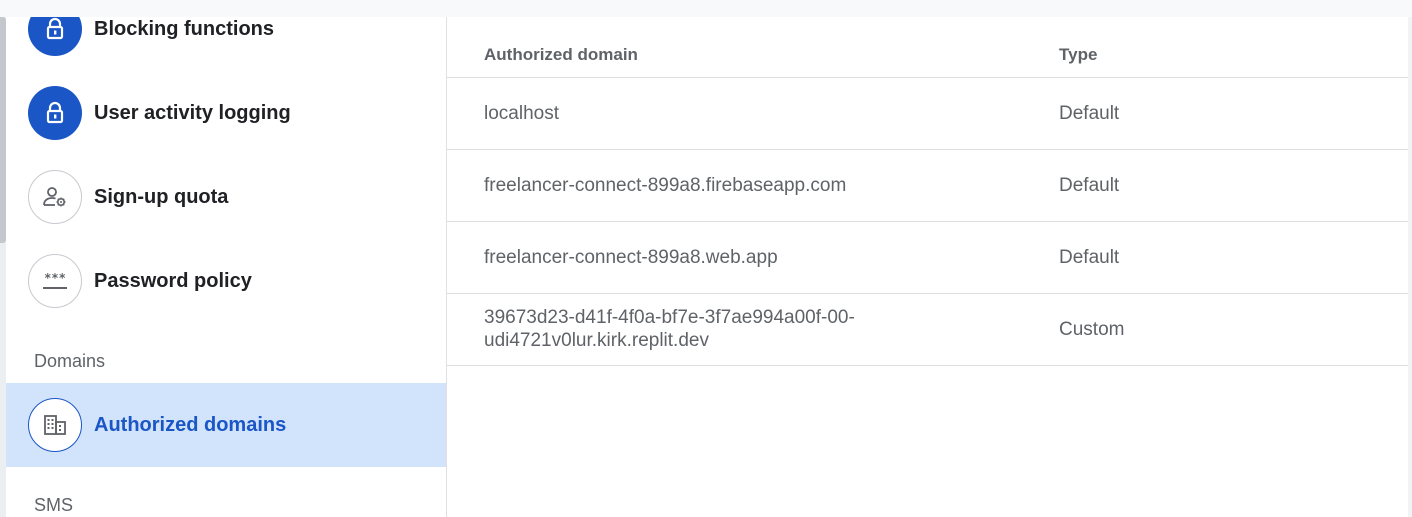  Describe the element at coordinates (54, 505) in the screenshot. I see `section-header-sms: SMS` at that location.